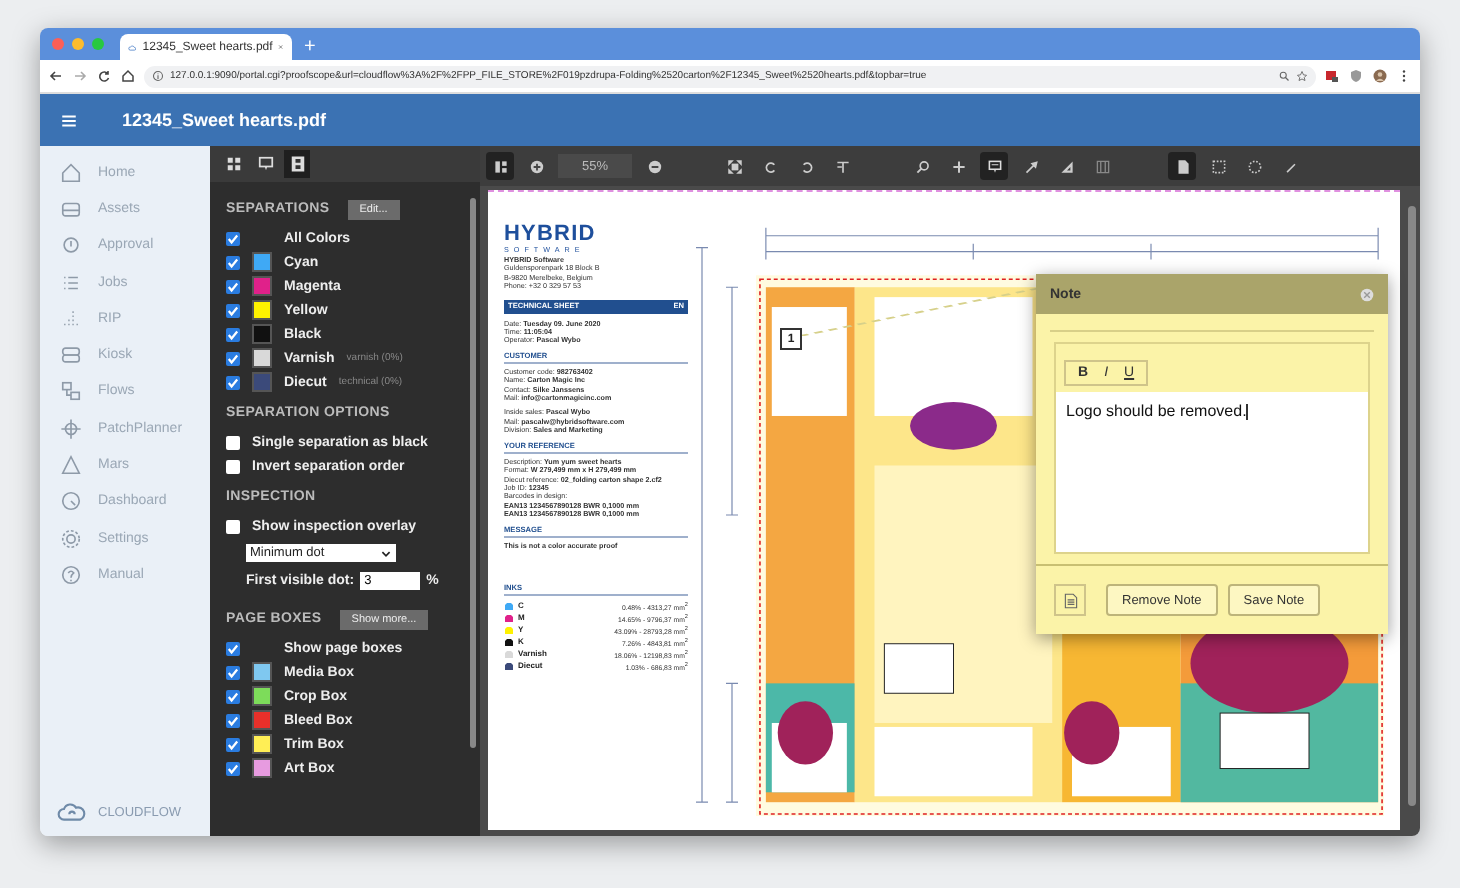 This screenshot has height=888, width=1460. Describe the element at coordinates (71, 501) in the screenshot. I see `gauge-icon` at that location.